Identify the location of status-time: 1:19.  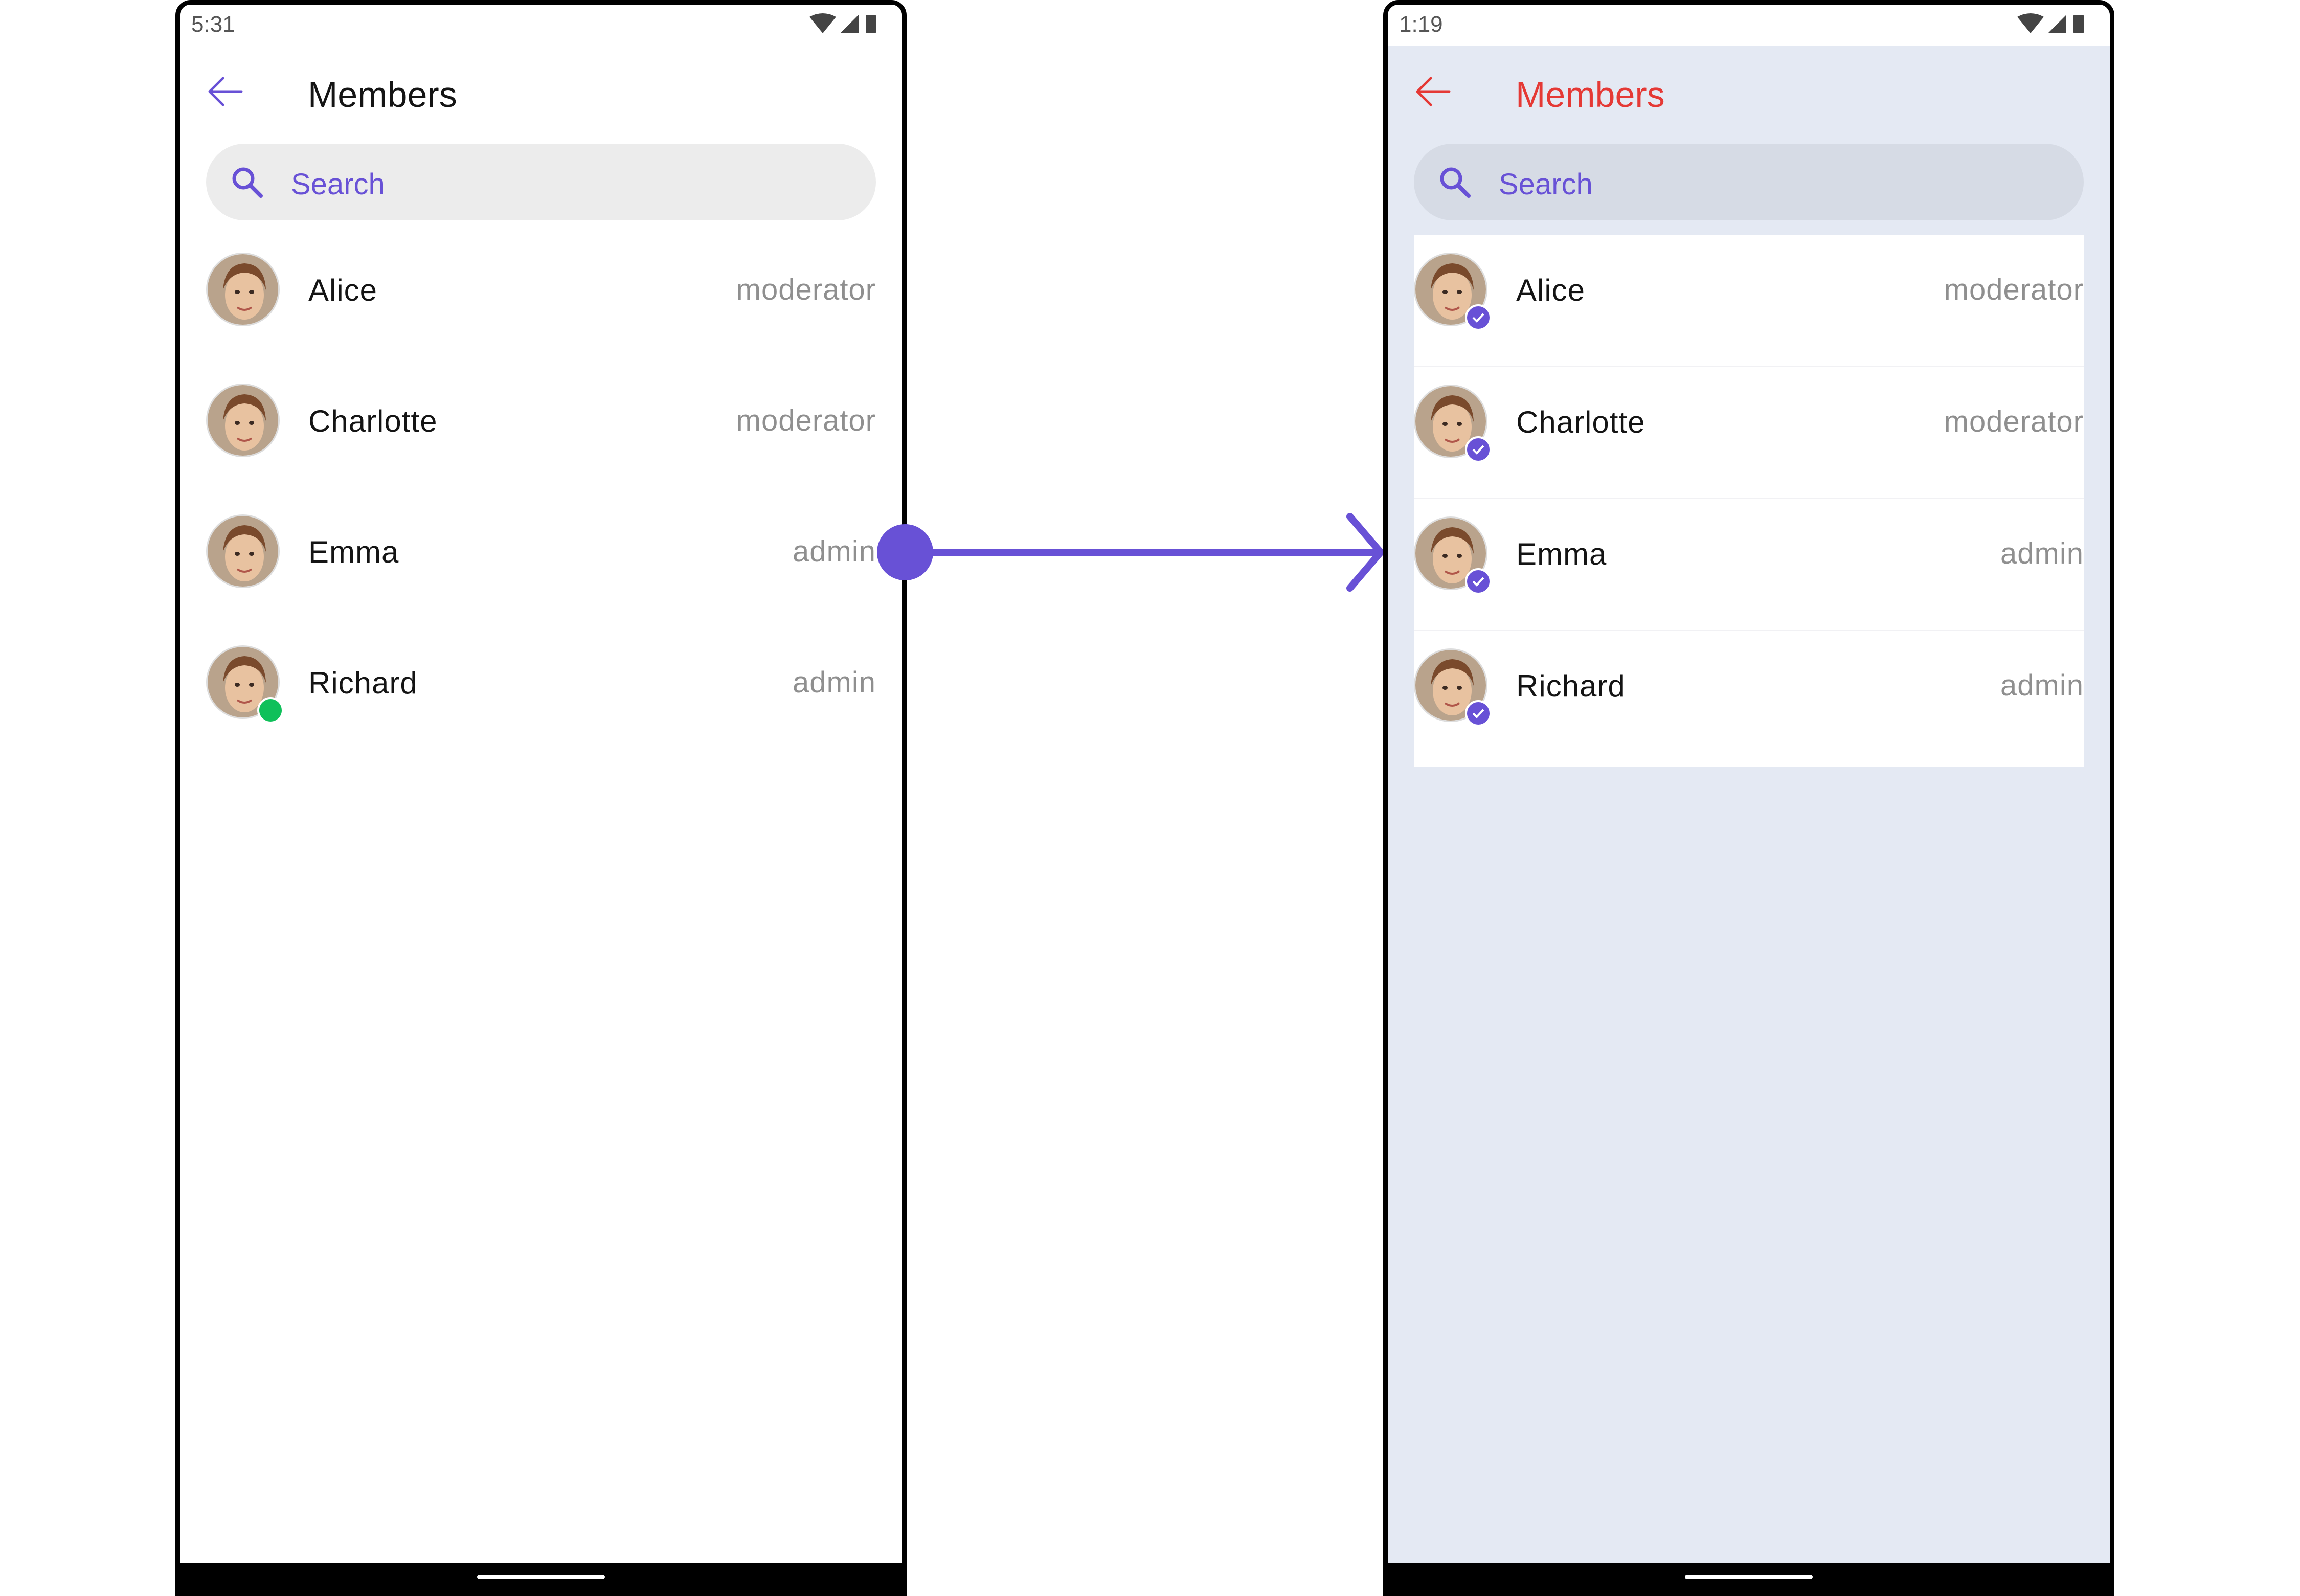
(1421, 25).